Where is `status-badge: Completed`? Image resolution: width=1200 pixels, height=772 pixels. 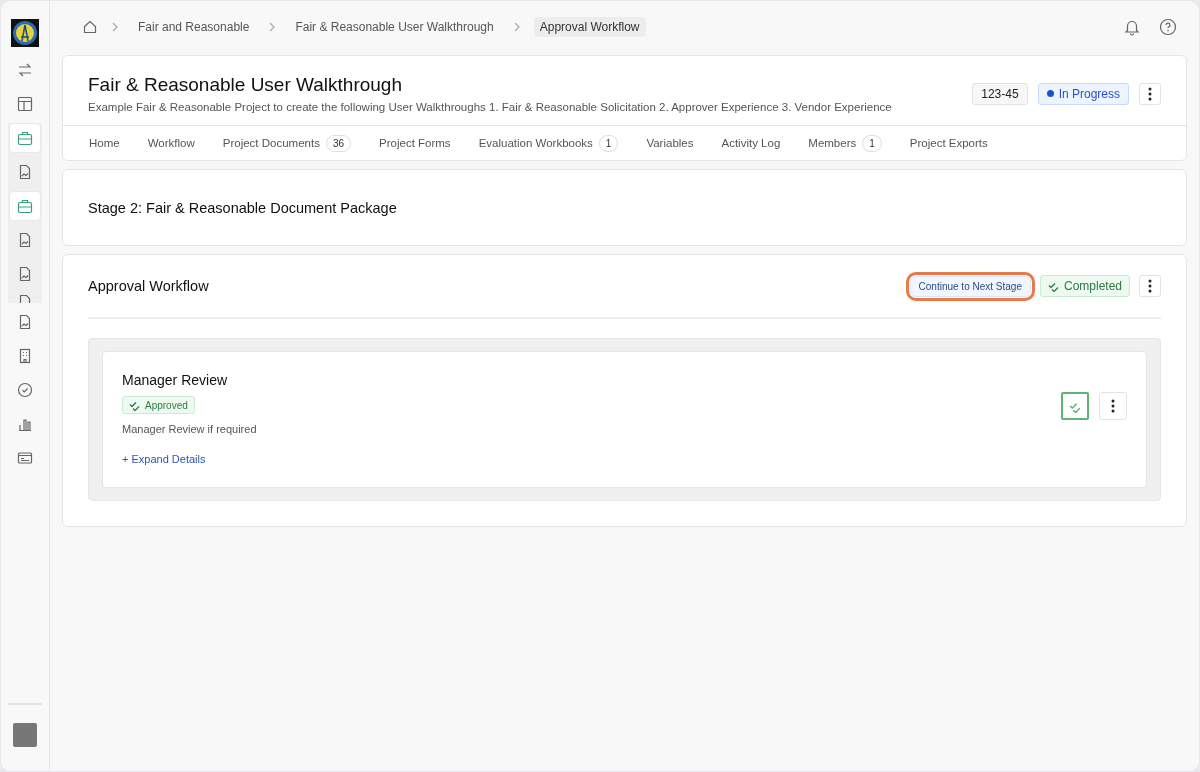
status-badge: Completed is located at coordinates (1084, 286).